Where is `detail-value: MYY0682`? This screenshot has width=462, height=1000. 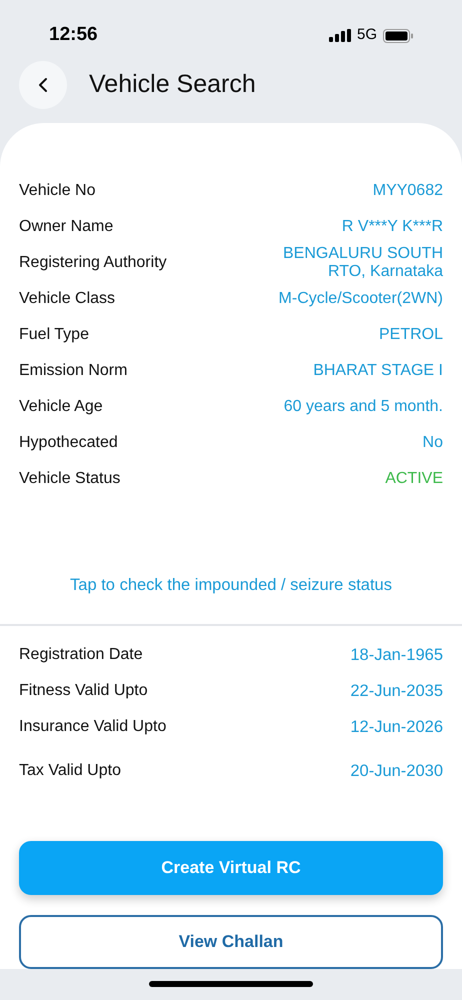
detail-value: MYY0682 is located at coordinates (407, 191).